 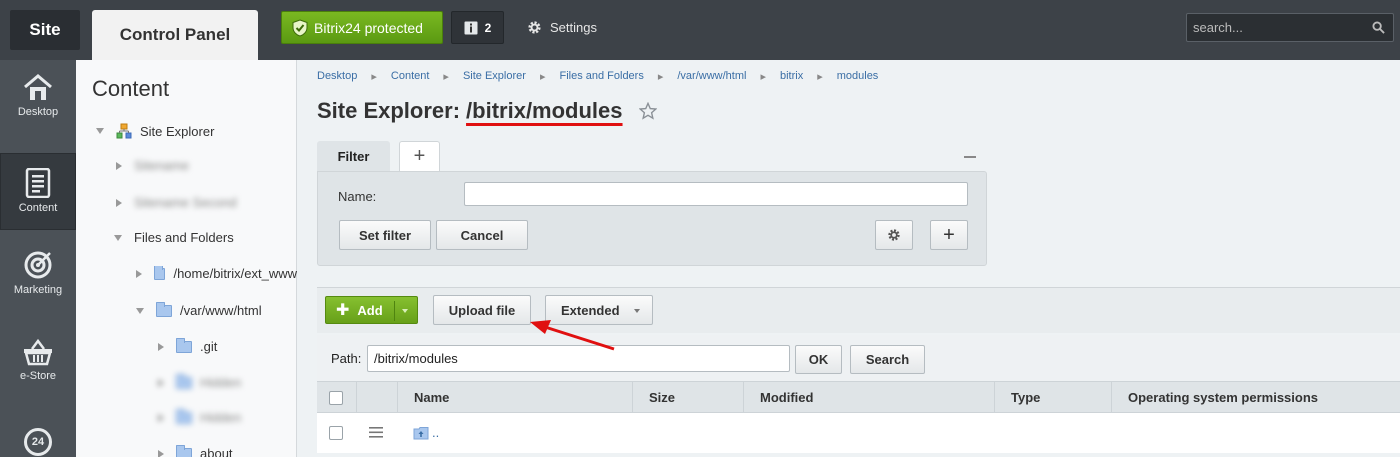 What do you see at coordinates (1053, 397) in the screenshot?
I see `column-header-type: Type` at bounding box center [1053, 397].